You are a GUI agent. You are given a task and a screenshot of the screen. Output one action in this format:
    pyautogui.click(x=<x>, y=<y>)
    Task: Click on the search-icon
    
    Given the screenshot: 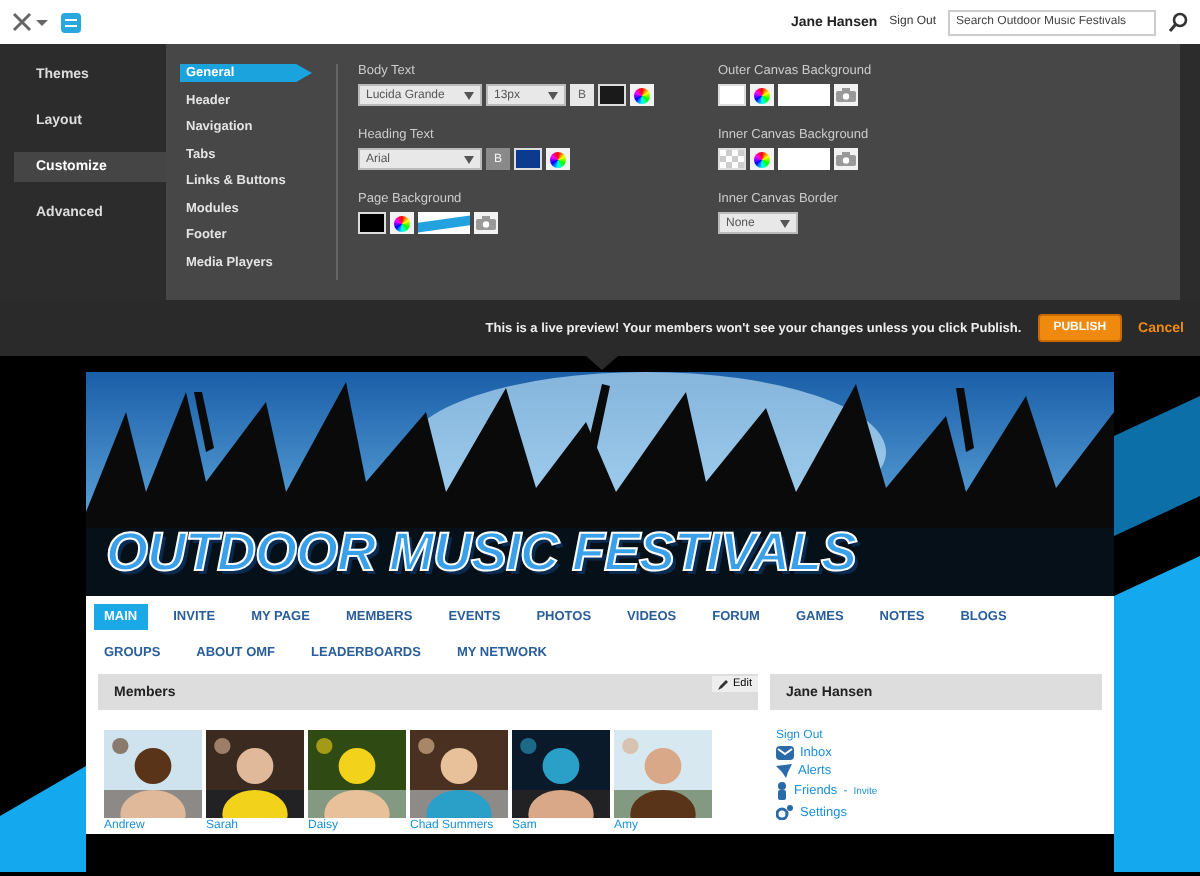 What is the action you would take?
    pyautogui.click(x=1178, y=22)
    